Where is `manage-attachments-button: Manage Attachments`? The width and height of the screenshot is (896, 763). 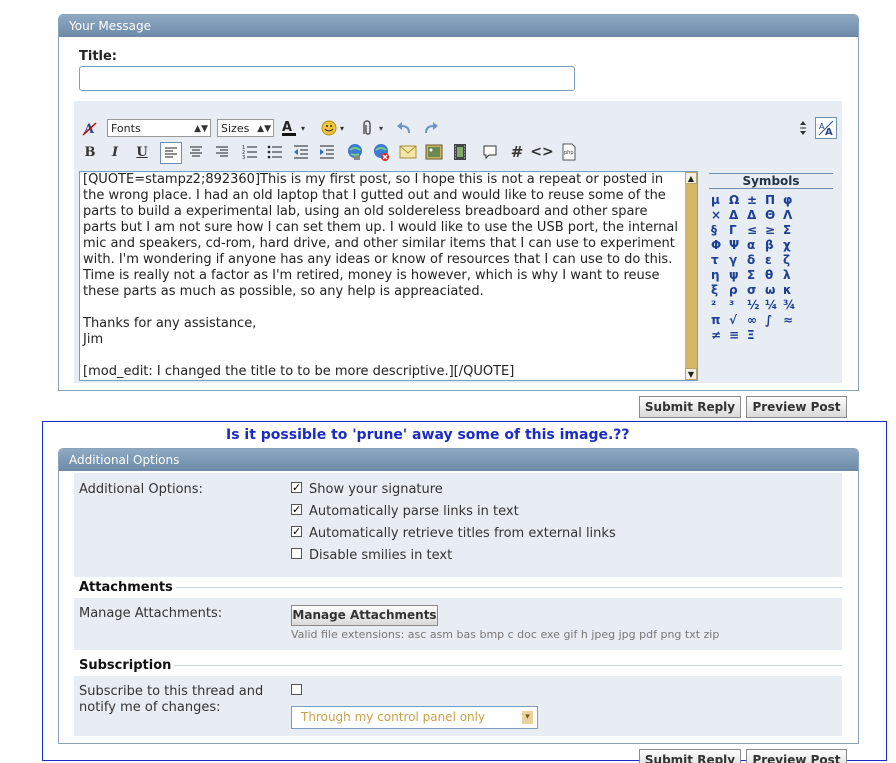
manage-attachments-button: Manage Attachments is located at coordinates (364, 615).